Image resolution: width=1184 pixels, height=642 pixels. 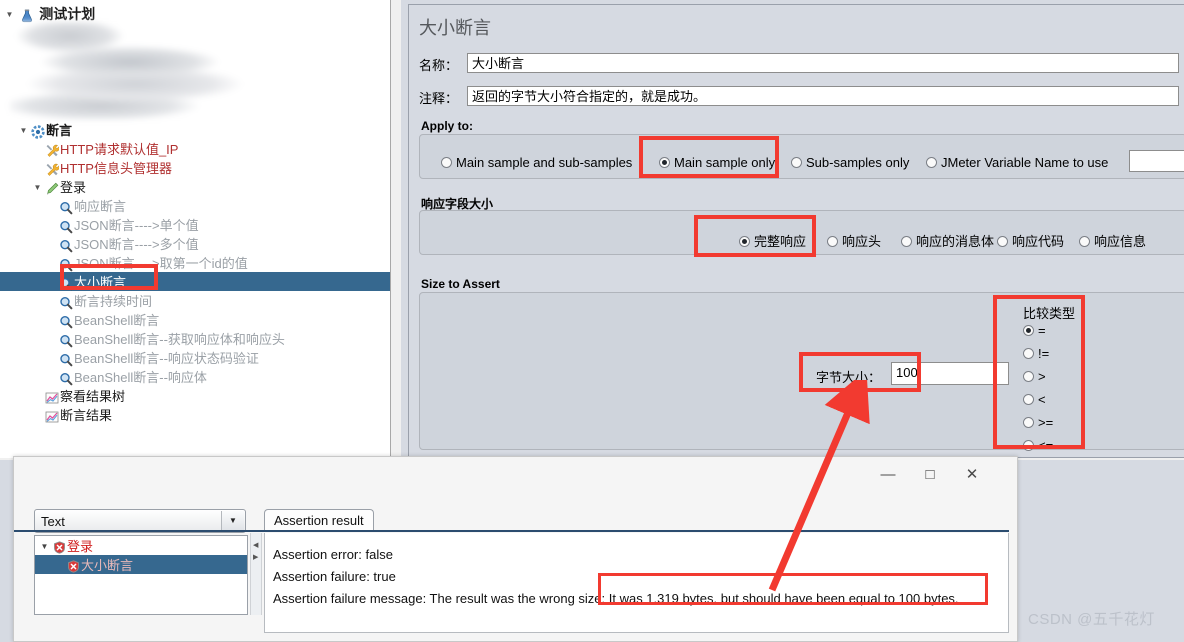 I want to click on window-titlebar: — □ ✕, so click(x=937, y=475).